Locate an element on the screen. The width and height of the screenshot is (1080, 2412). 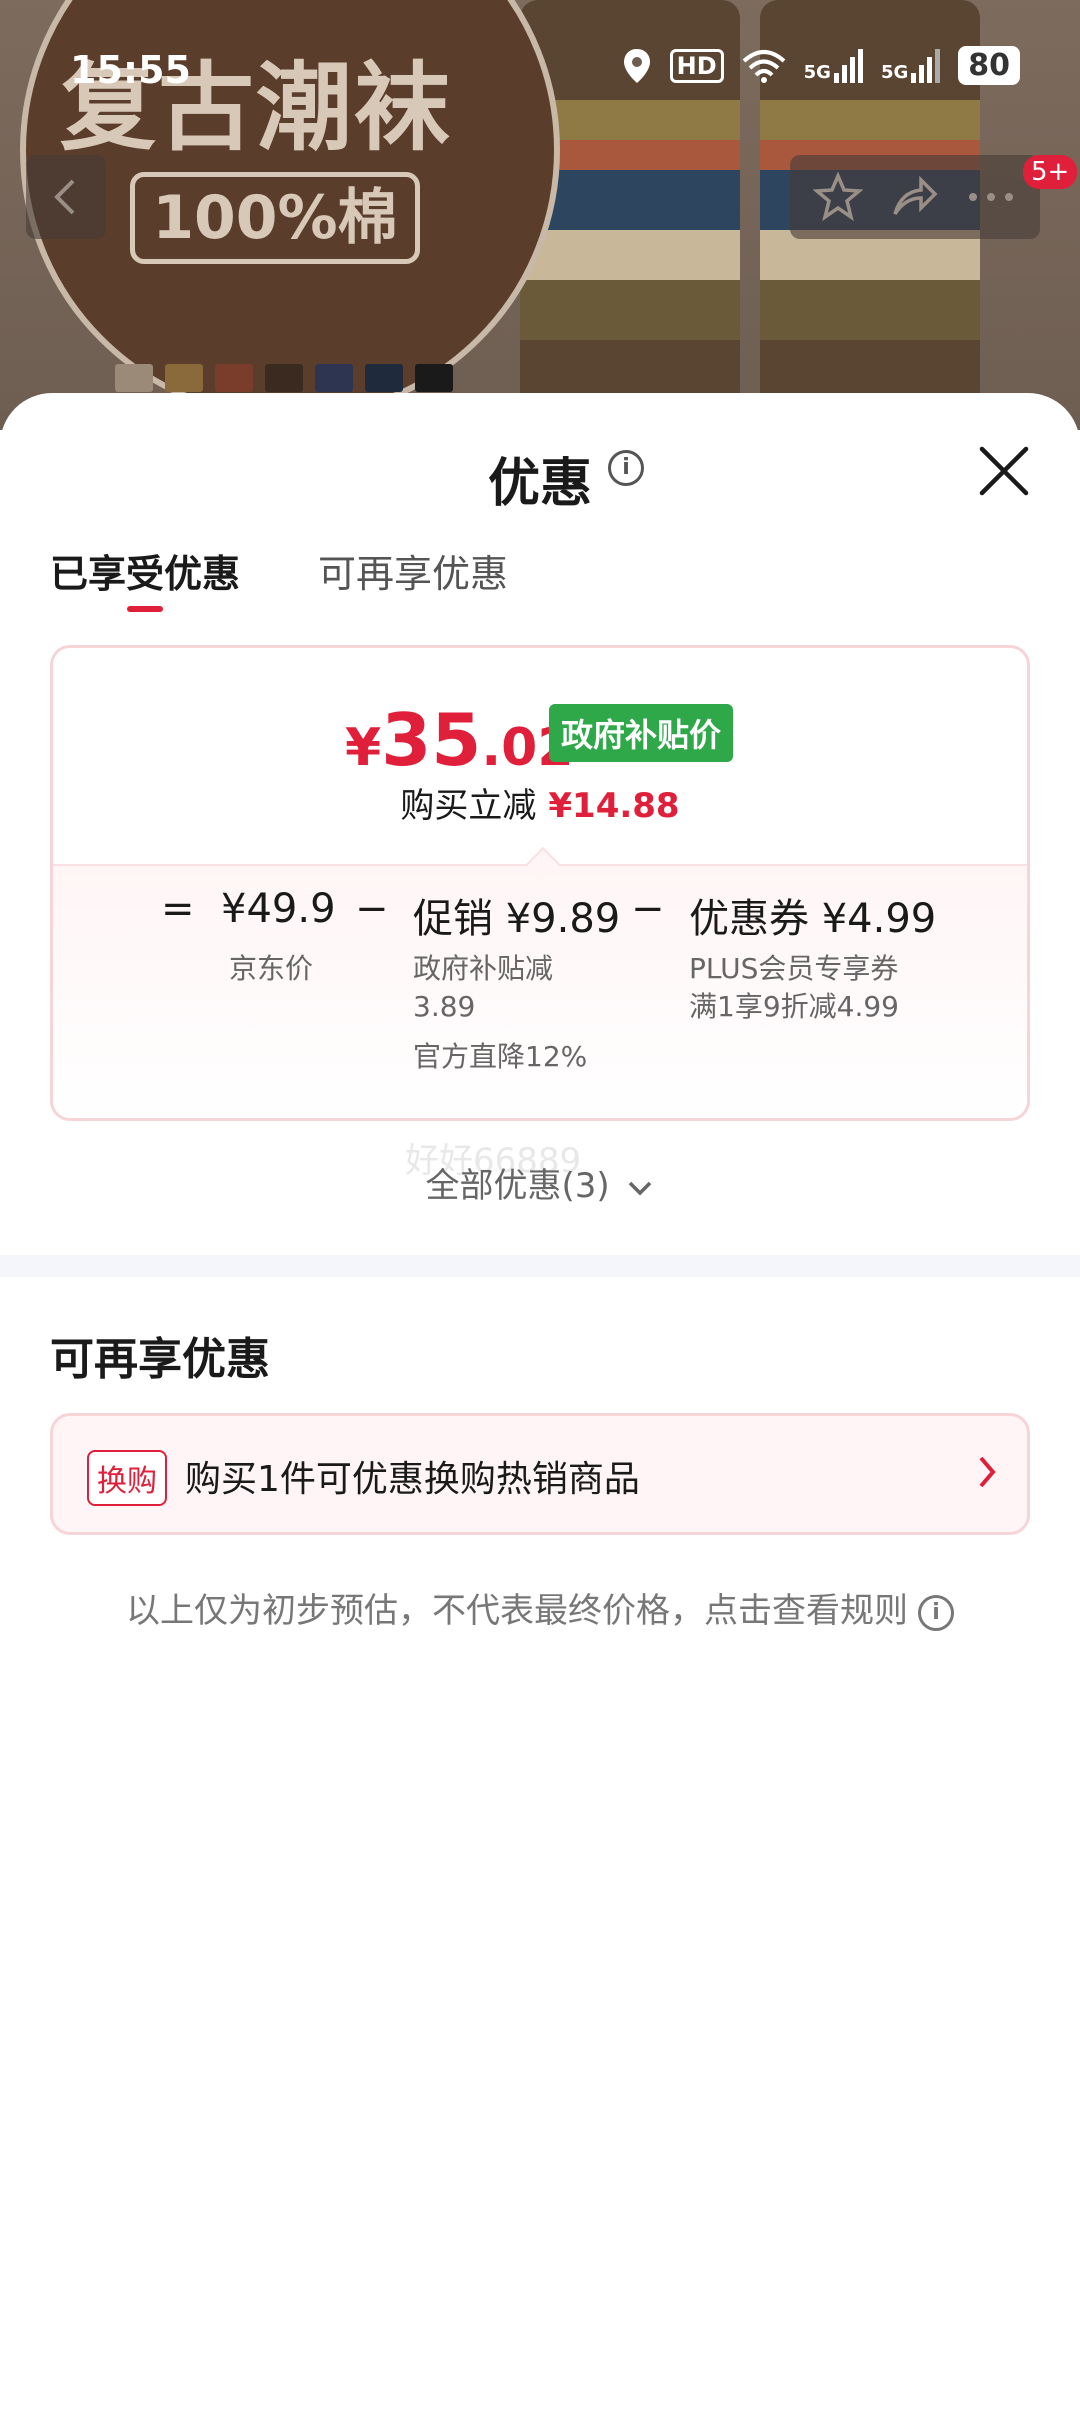
discount-amount: ¥14.88 is located at coordinates (614, 806).